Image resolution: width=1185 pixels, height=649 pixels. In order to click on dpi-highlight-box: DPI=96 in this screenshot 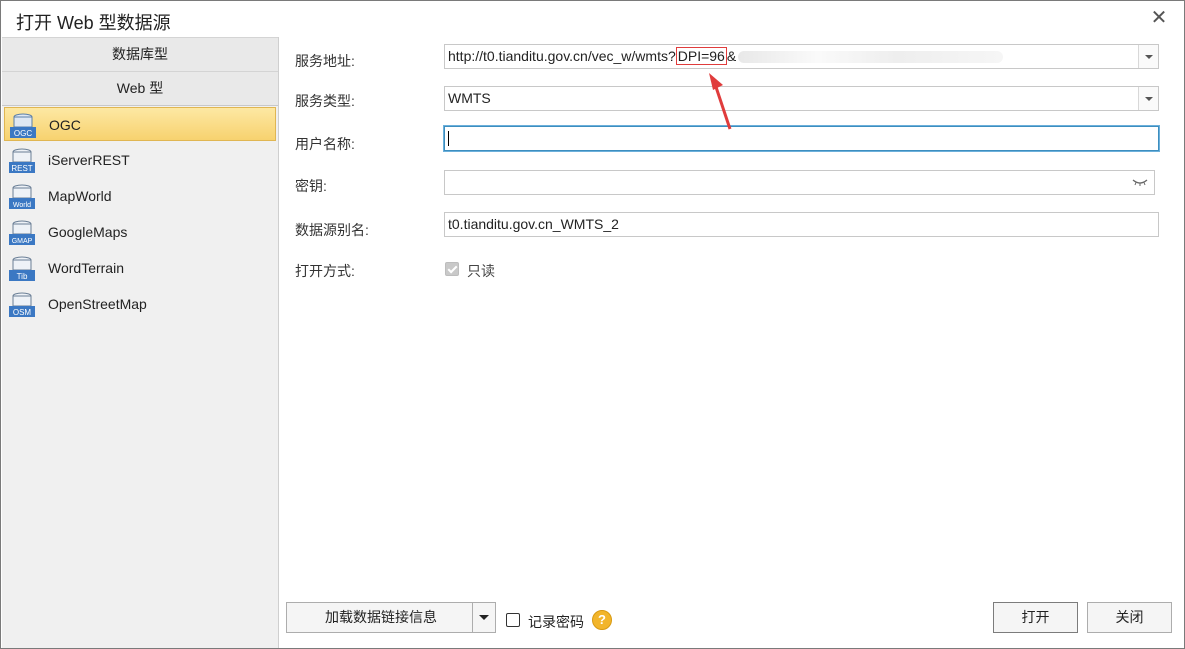, I will do `click(701, 56)`.